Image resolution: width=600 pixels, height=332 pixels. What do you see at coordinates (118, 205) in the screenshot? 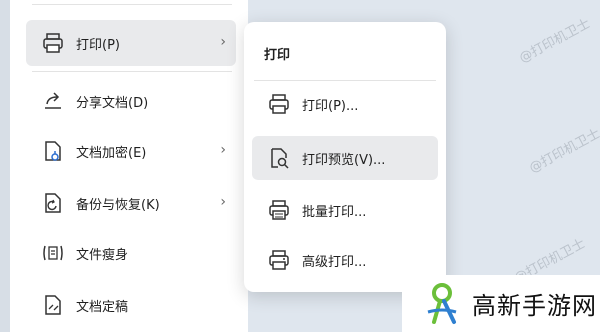
I see `menu-item-label: 备份与恢复(K)` at bounding box center [118, 205].